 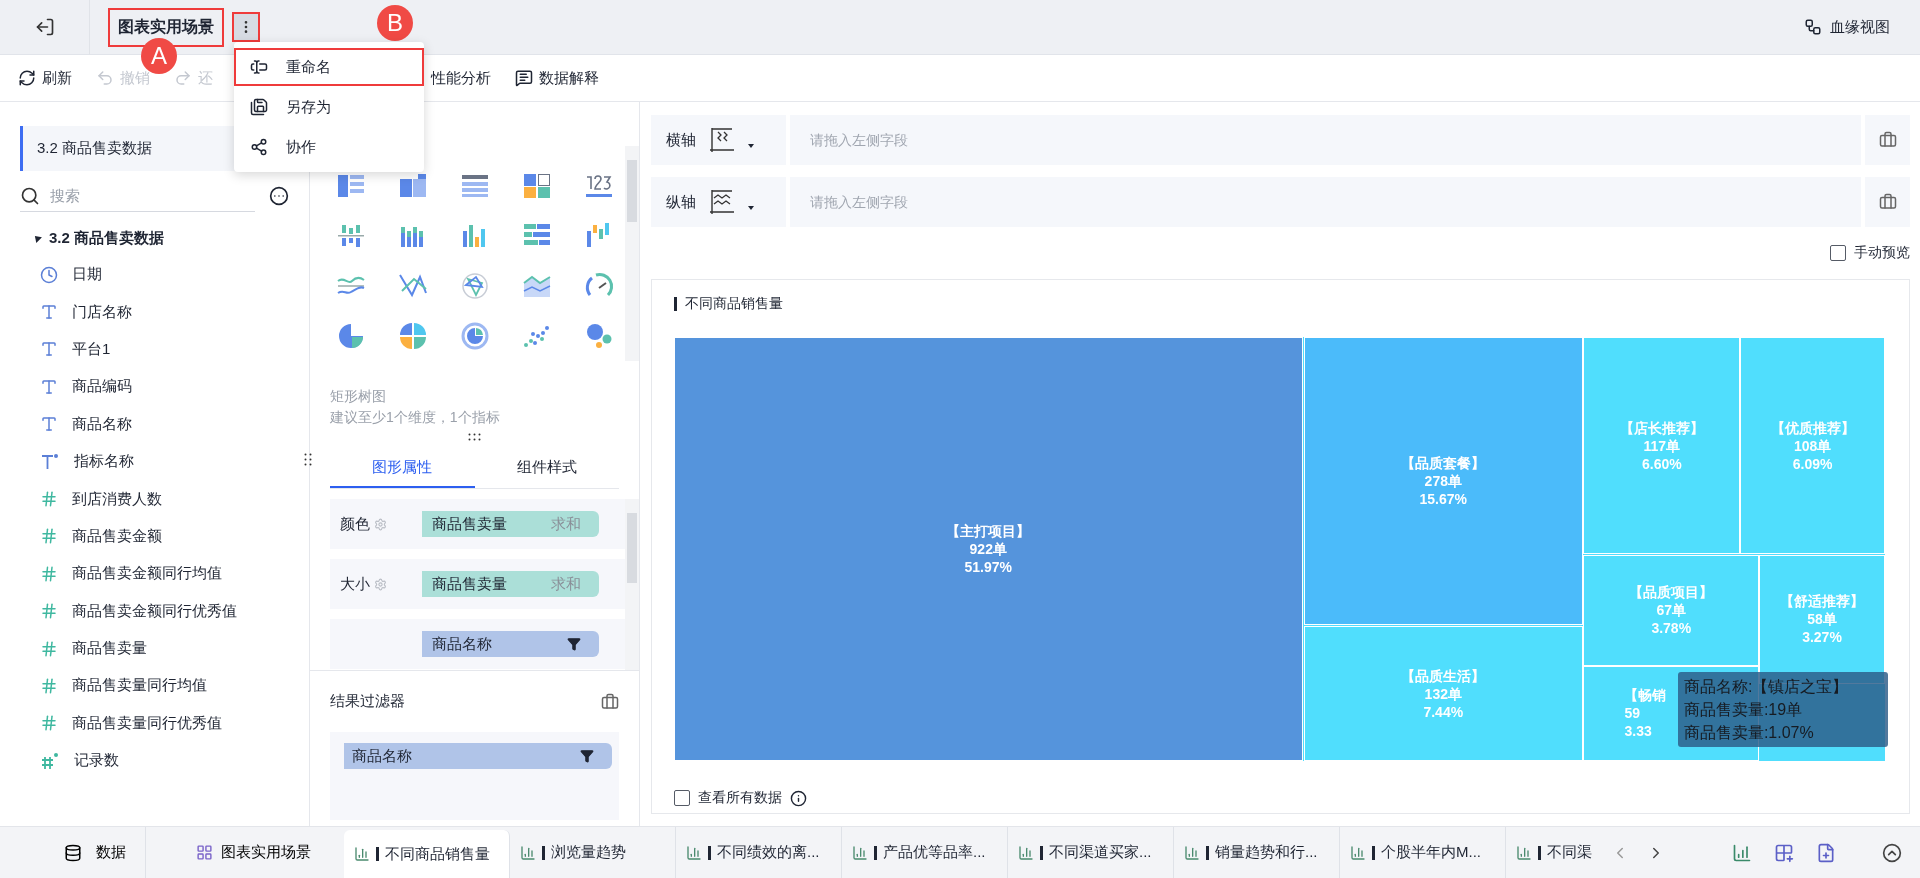 I want to click on filter-title: 结果过滤器, so click(x=367, y=701).